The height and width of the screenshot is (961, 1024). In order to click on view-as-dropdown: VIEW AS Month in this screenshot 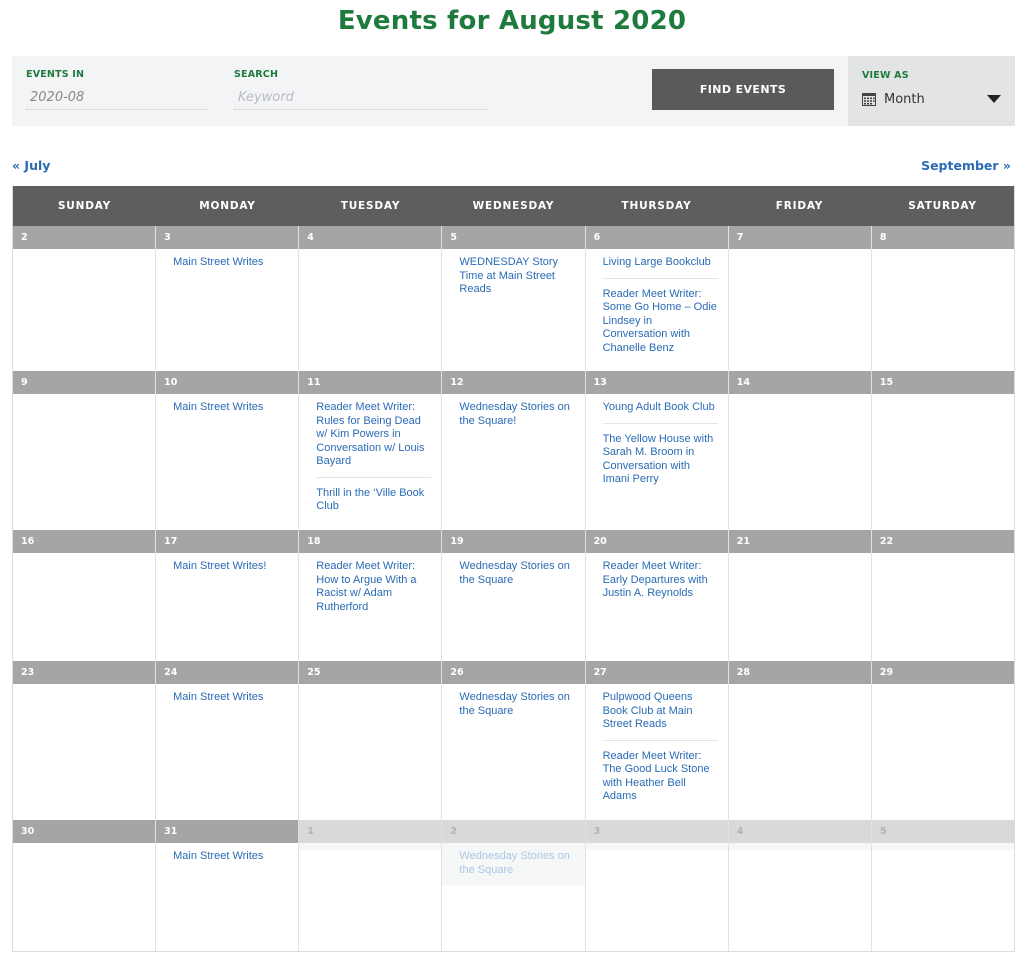, I will do `click(931, 91)`.